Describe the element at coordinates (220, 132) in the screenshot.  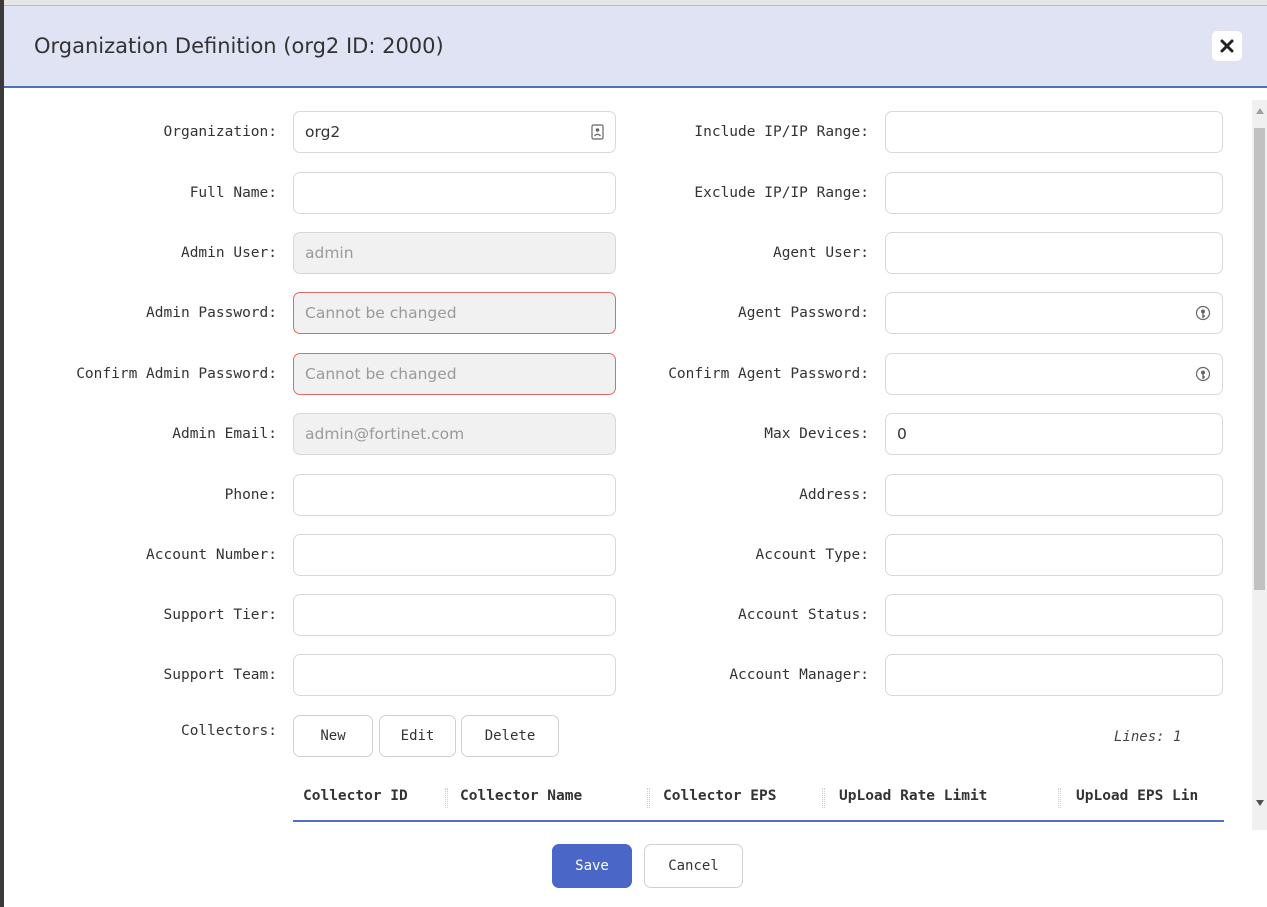
I see `organization-label: Organization:` at that location.